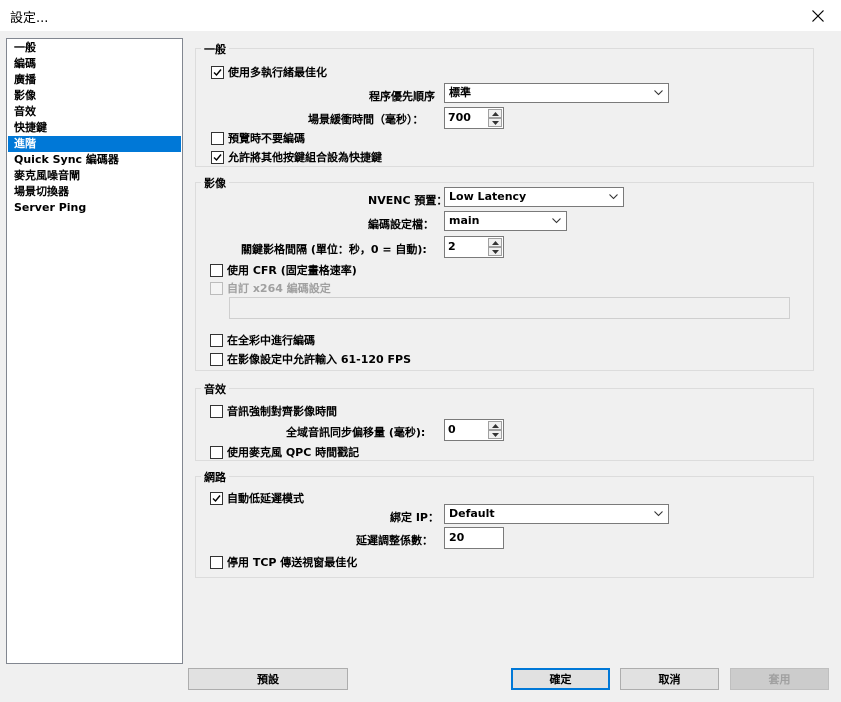 The width and height of the screenshot is (841, 702). I want to click on ok-button: 確定, so click(560, 679).